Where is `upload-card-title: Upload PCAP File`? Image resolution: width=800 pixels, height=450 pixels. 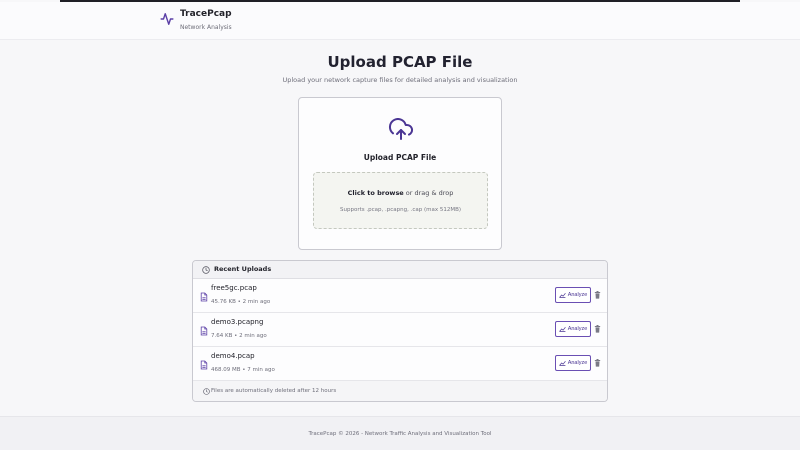
upload-card-title: Upload PCAP File is located at coordinates (400, 157).